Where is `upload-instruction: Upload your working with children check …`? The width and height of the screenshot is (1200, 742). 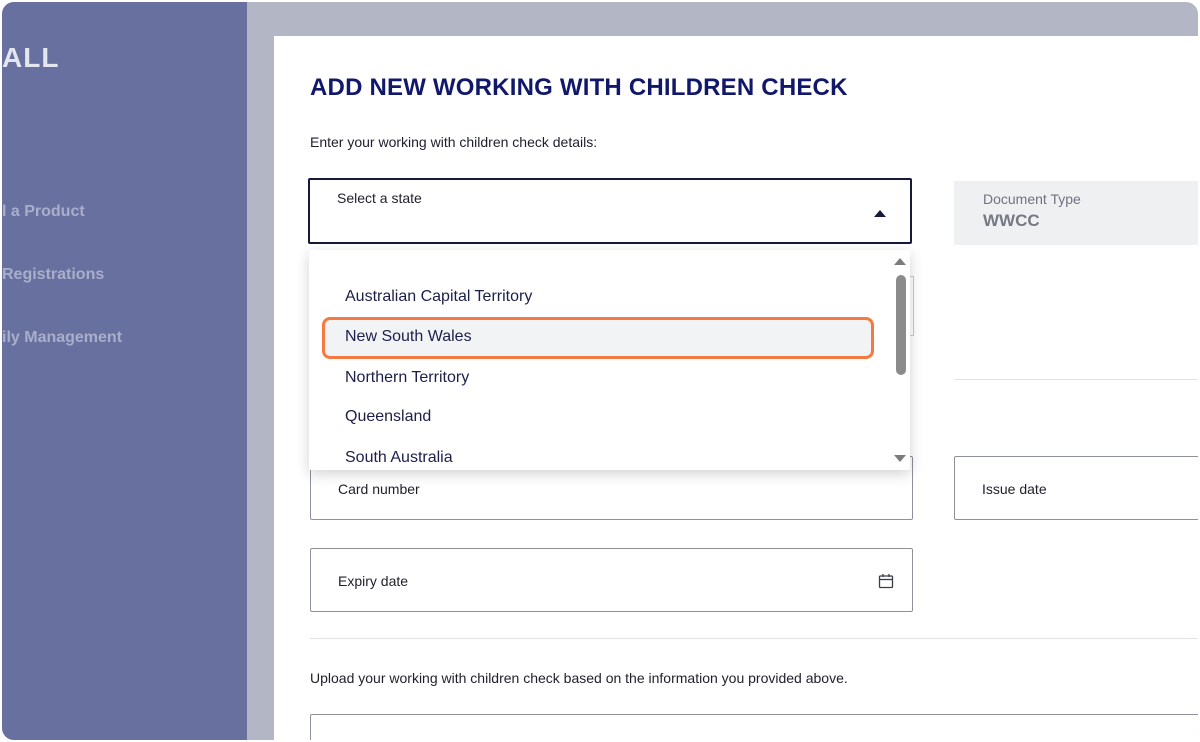
upload-instruction: Upload your working with children check … is located at coordinates (579, 678).